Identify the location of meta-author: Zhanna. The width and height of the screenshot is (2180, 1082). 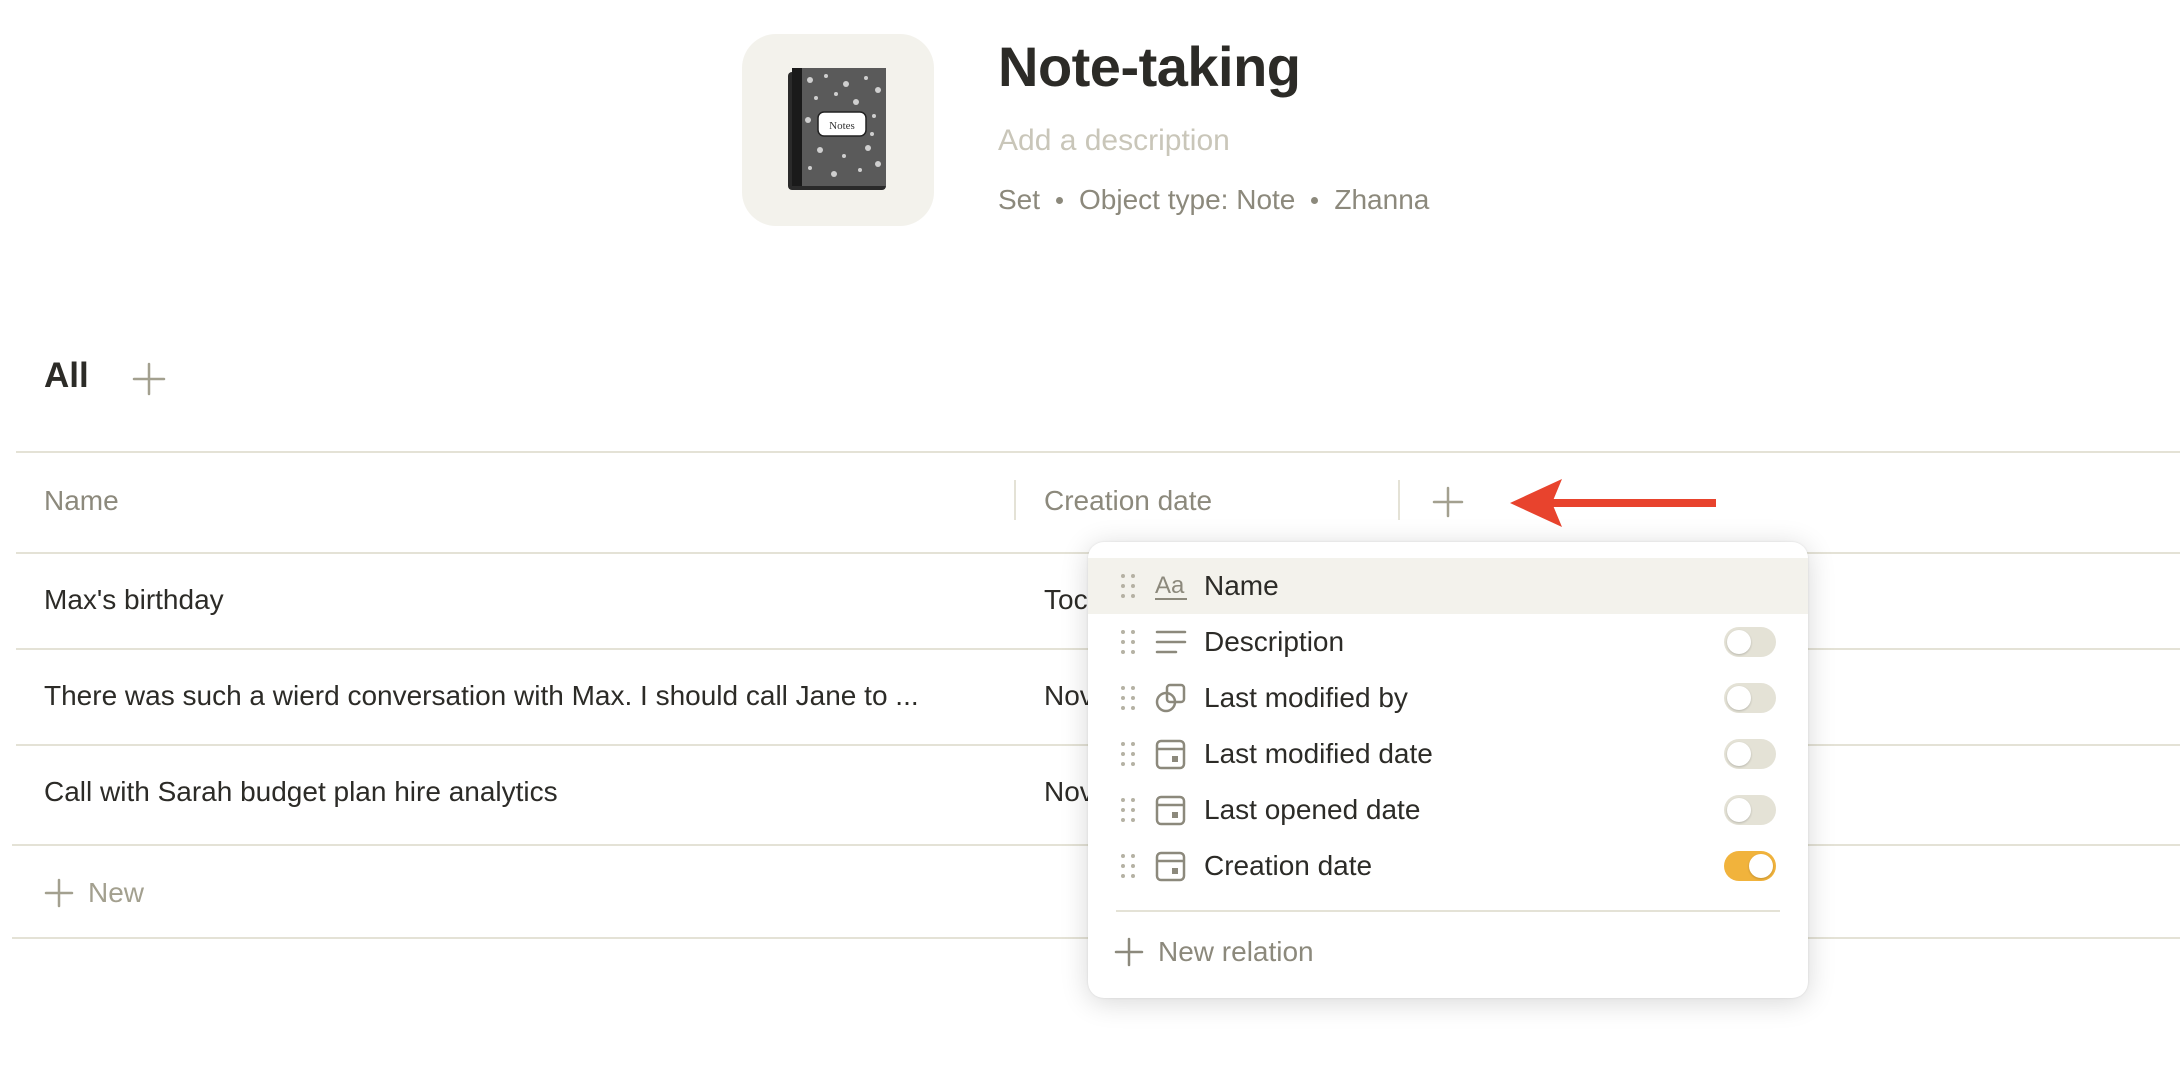
(1381, 200).